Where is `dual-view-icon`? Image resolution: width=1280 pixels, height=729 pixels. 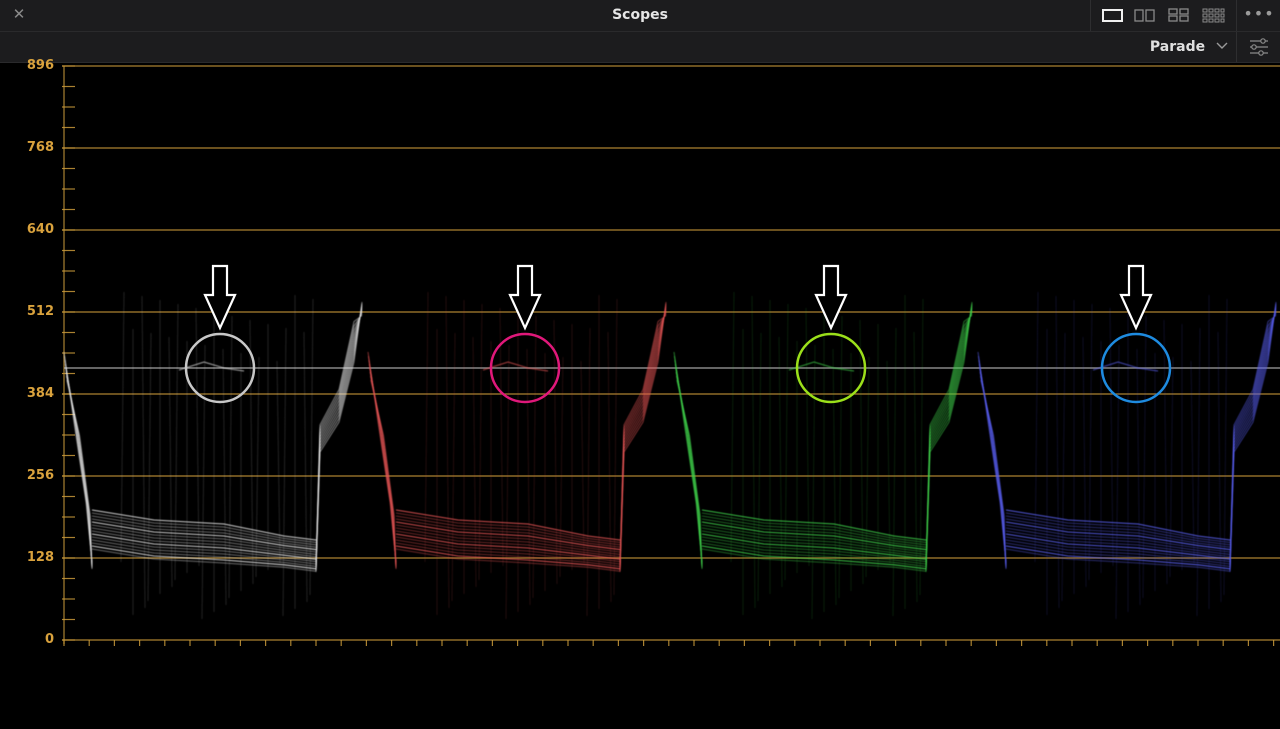 dual-view-icon is located at coordinates (1145, 15).